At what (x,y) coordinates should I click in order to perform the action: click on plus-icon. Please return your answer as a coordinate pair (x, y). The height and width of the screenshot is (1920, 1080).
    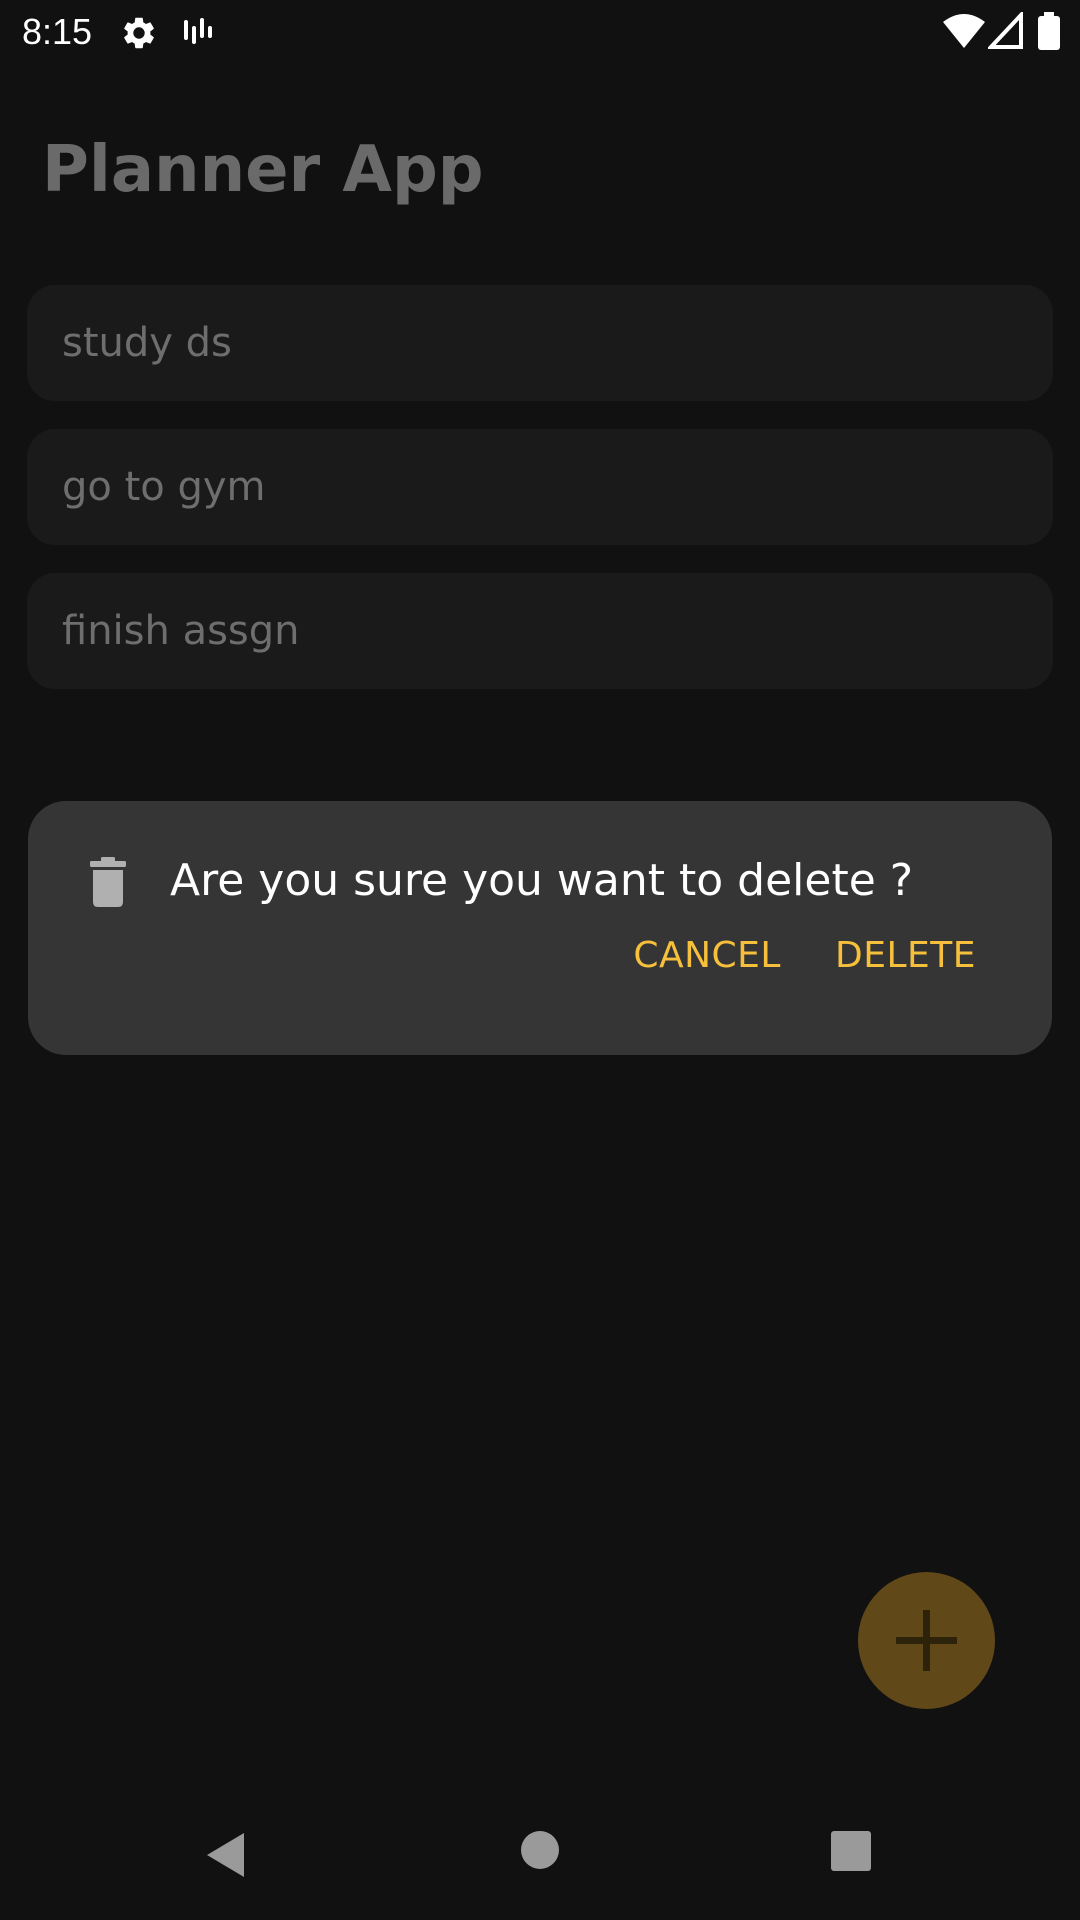
    Looking at the image, I should click on (926, 1640).